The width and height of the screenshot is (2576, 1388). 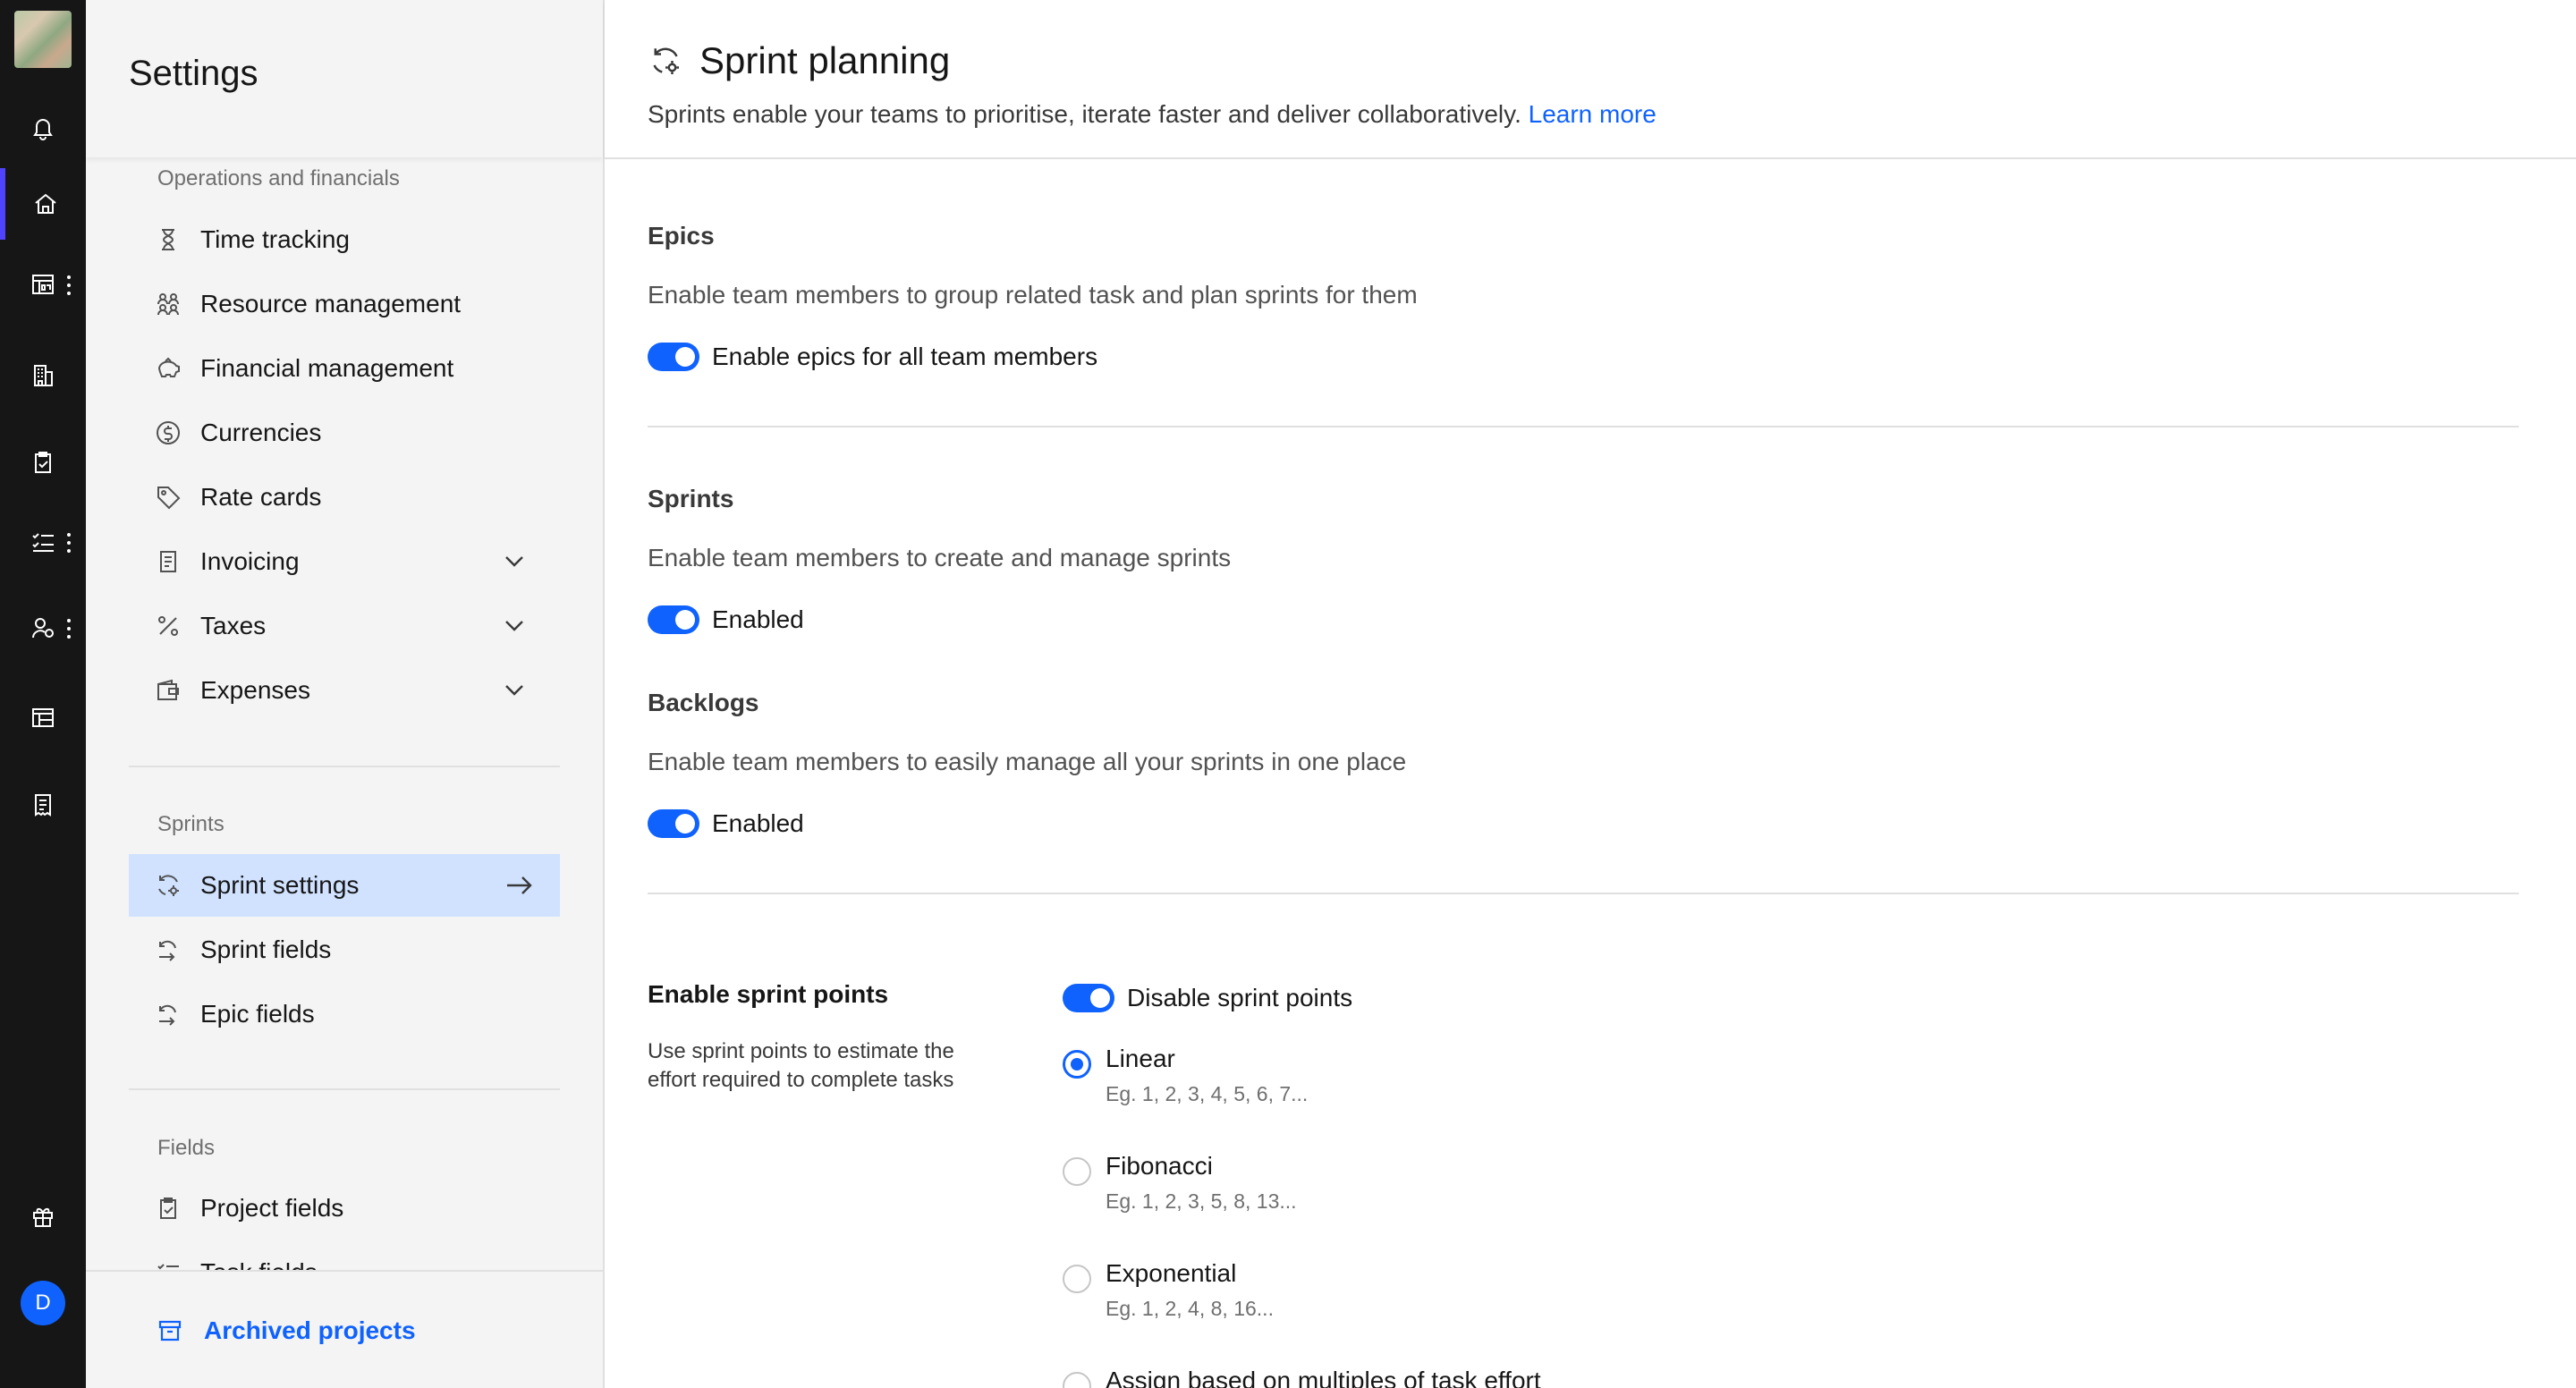 I want to click on bell-icon, so click(x=43, y=128).